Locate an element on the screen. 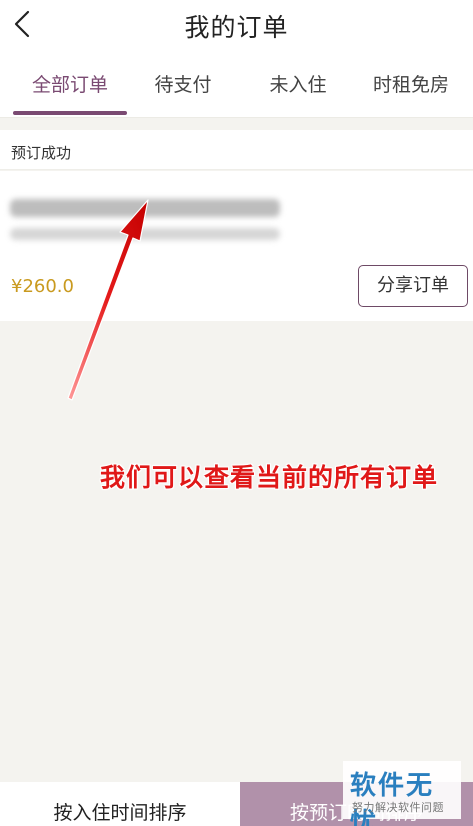 The image size is (473, 826). active-tab-indicator is located at coordinates (70, 113).